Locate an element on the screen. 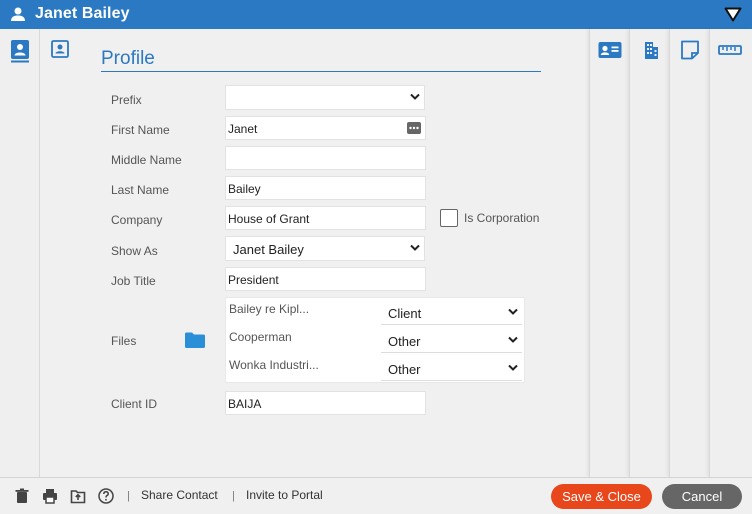 This screenshot has height=514, width=752. show-as-label: Show As is located at coordinates (134, 251).